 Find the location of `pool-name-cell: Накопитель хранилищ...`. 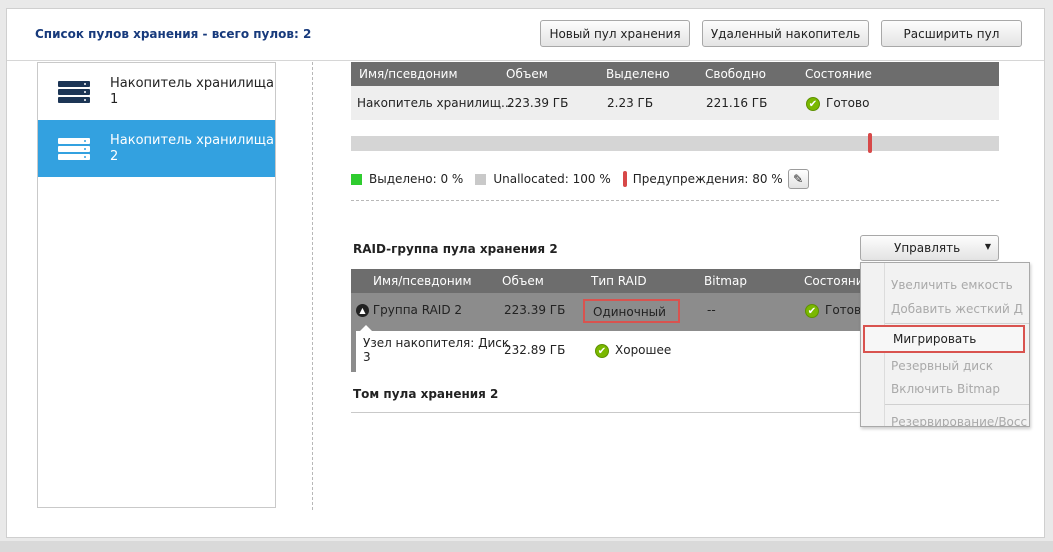

pool-name-cell: Накопитель хранилищ... is located at coordinates (435, 103).